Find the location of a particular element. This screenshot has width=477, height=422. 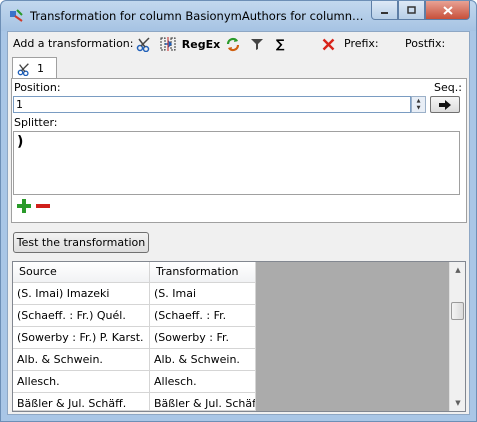

sum-icon: ∑ is located at coordinates (280, 44).